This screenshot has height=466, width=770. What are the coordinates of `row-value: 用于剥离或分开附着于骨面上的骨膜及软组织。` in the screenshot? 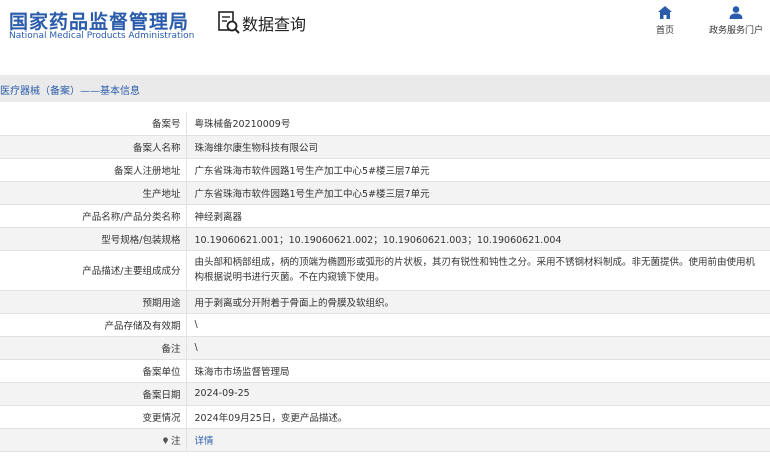 It's located at (478, 302).